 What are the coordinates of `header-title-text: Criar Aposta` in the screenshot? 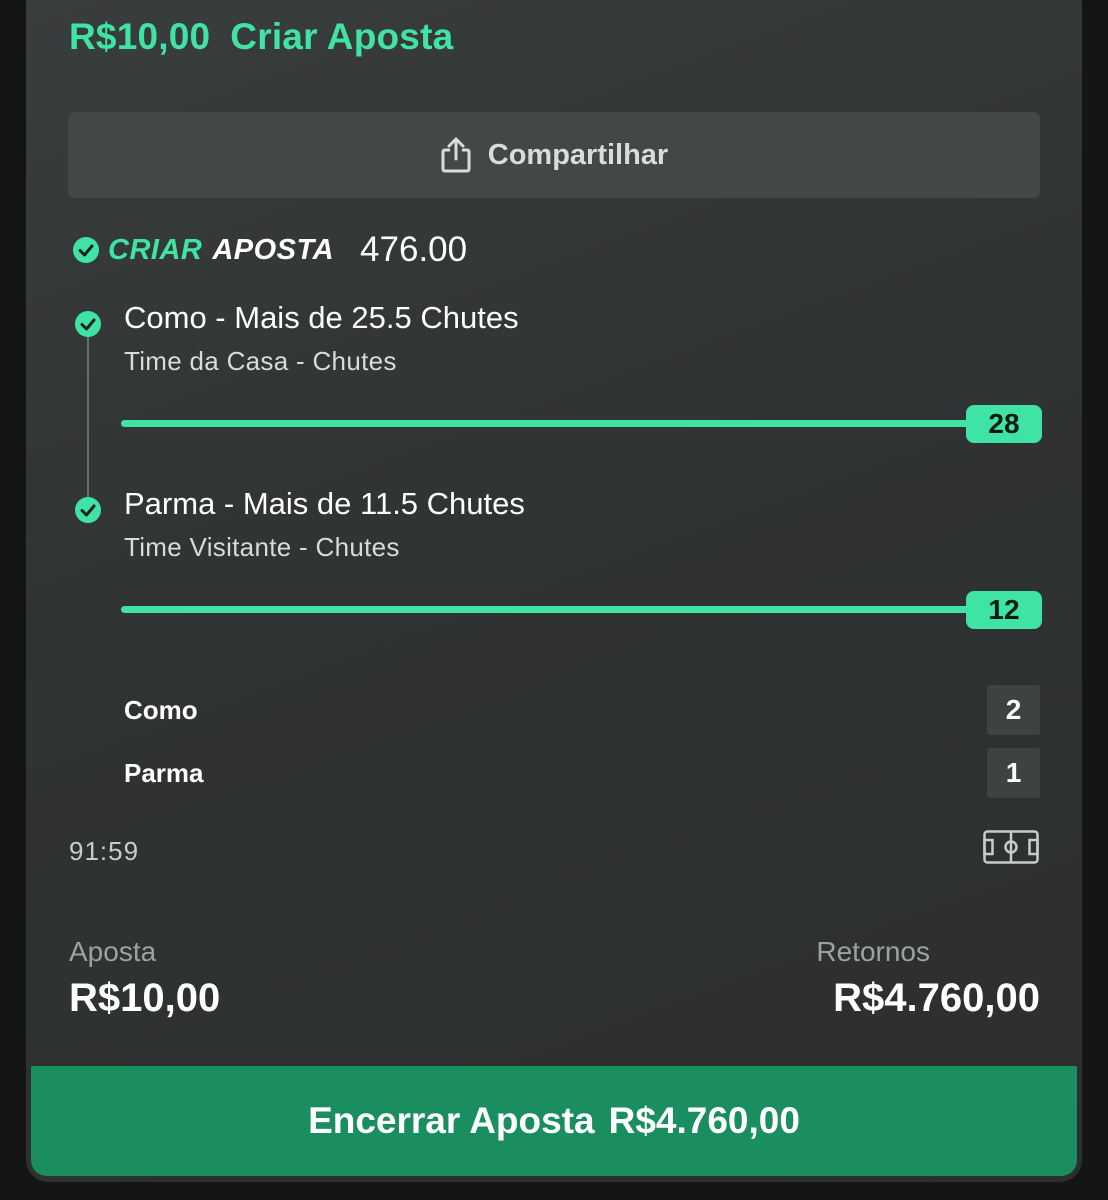 It's located at (342, 36).